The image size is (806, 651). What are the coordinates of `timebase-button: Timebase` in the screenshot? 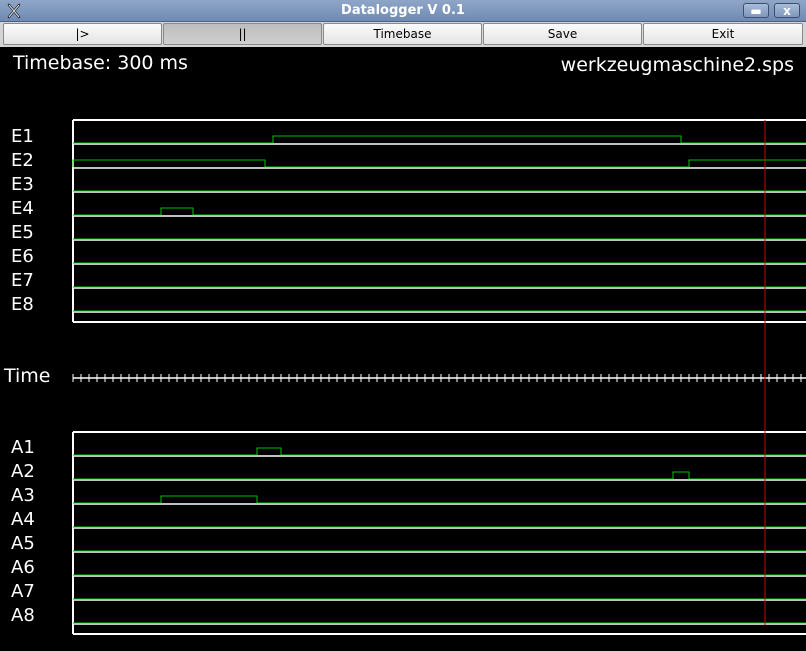 It's located at (402, 34).